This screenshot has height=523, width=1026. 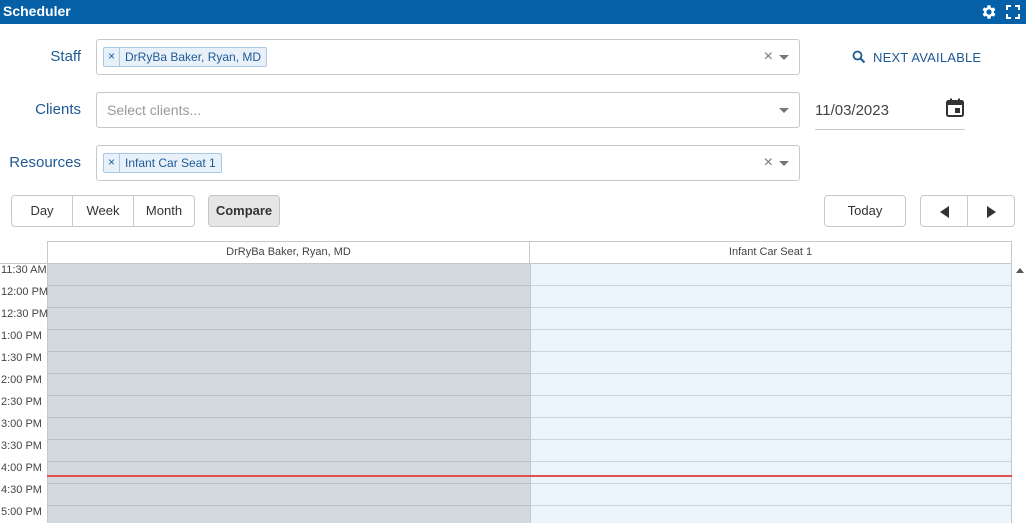 I want to click on next-button, so click(x=991, y=211).